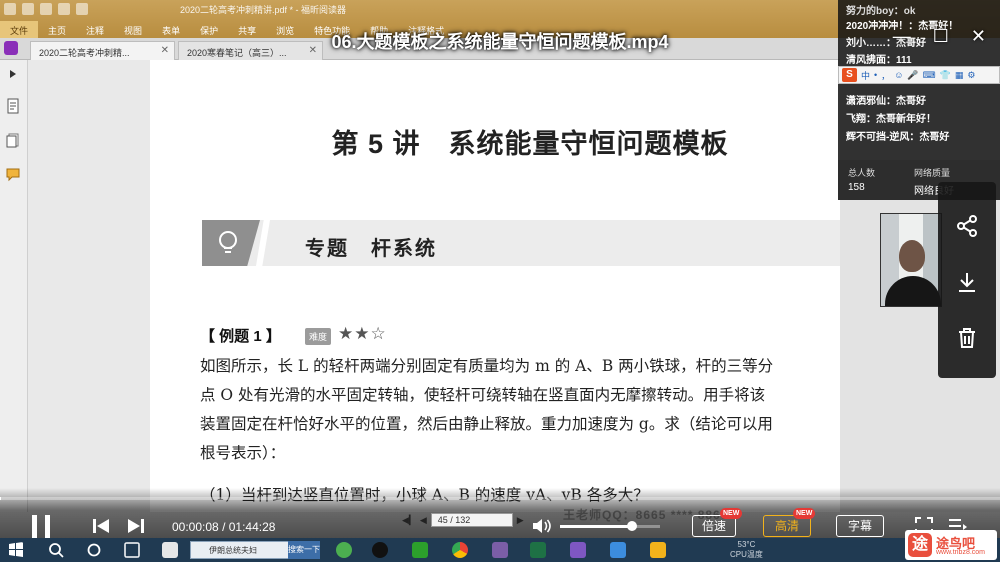 The width and height of the screenshot is (1000, 562). Describe the element at coordinates (959, 75) in the screenshot. I see `toolbox-icon: ▦` at that location.